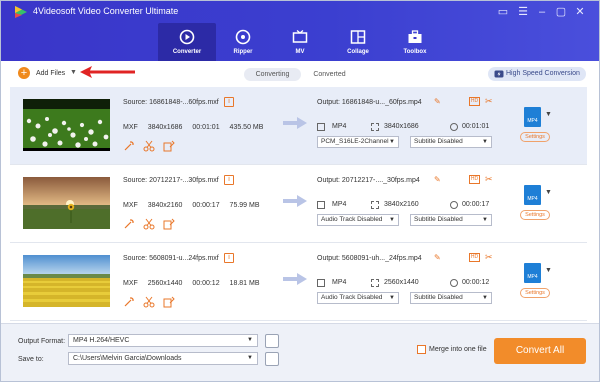  Describe the element at coordinates (542, 12) in the screenshot. I see `minimize-button: –` at that location.